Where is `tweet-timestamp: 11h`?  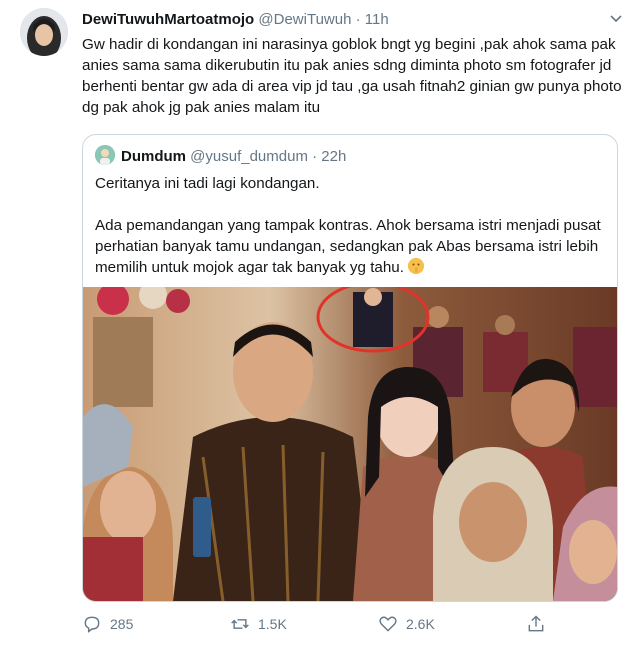
tweet-timestamp: 11h is located at coordinates (377, 19).